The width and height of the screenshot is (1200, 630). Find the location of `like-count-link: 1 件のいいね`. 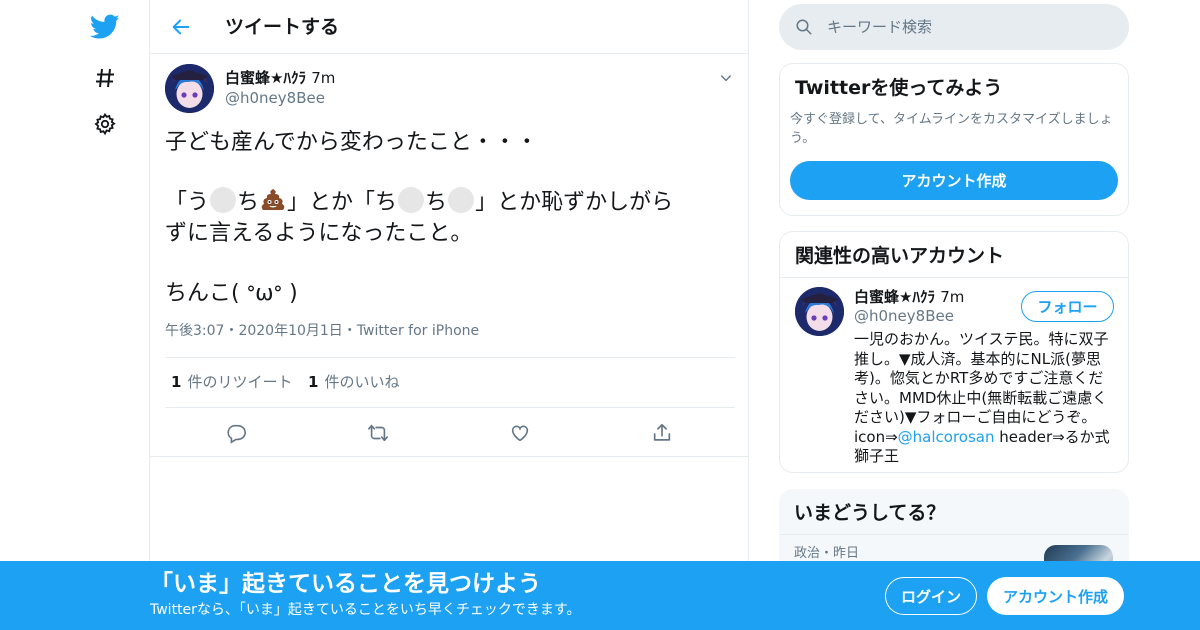

like-count-link: 1 件のいいね is located at coordinates (353, 382).